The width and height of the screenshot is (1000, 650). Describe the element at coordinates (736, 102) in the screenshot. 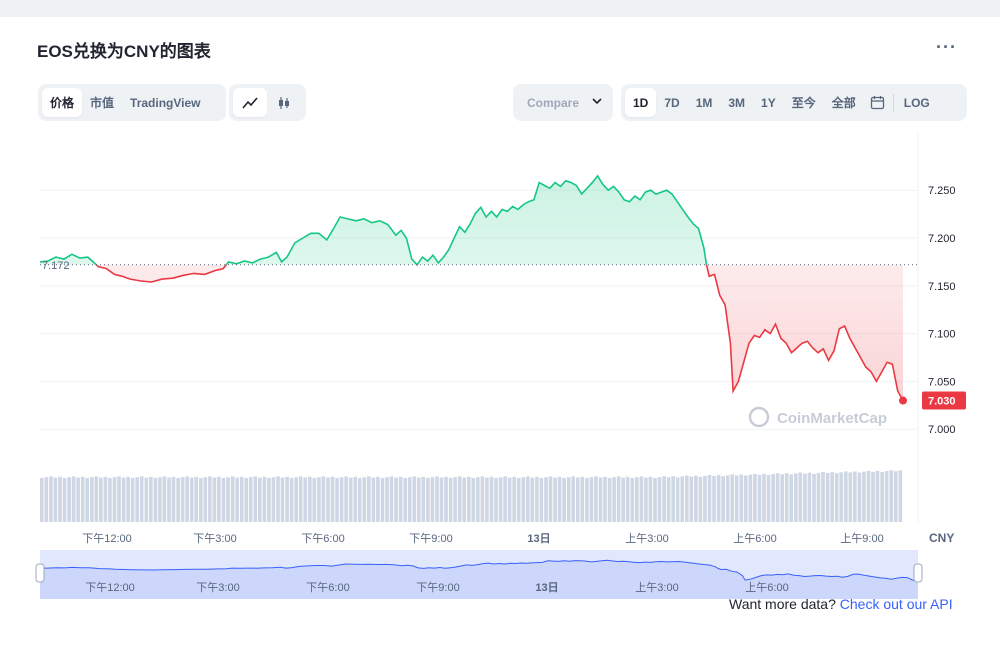

I see `tab-3m: 3M` at that location.